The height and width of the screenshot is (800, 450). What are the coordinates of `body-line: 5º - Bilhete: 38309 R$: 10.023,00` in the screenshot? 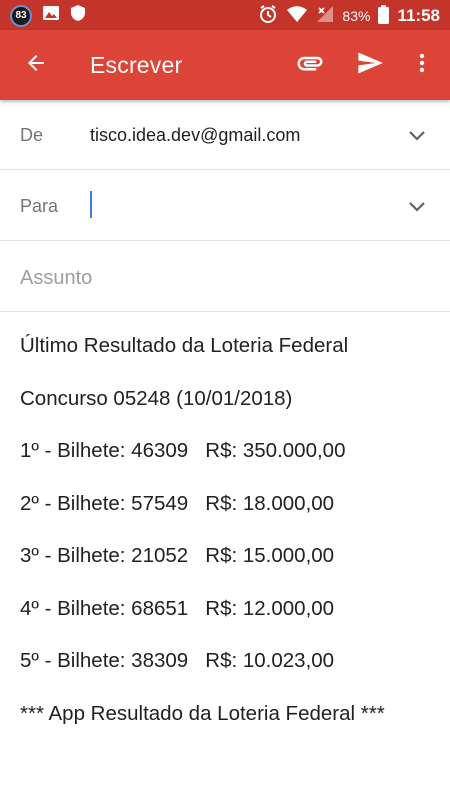 It's located at (177, 660).